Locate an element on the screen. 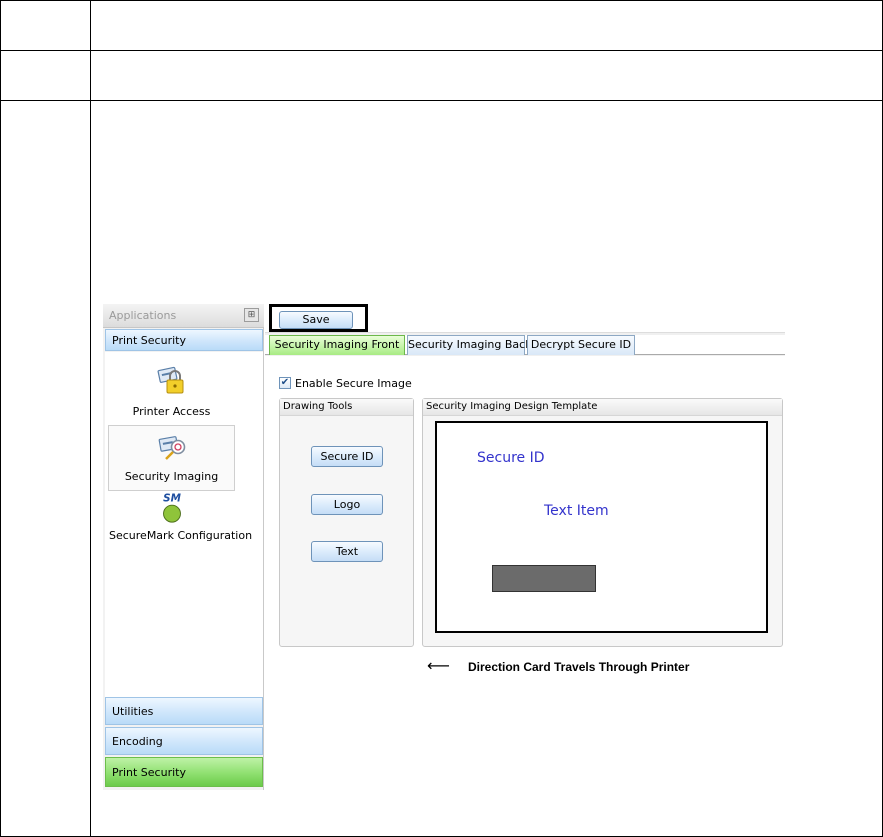 The width and height of the screenshot is (883, 837). text-tool-button: Text is located at coordinates (347, 551).